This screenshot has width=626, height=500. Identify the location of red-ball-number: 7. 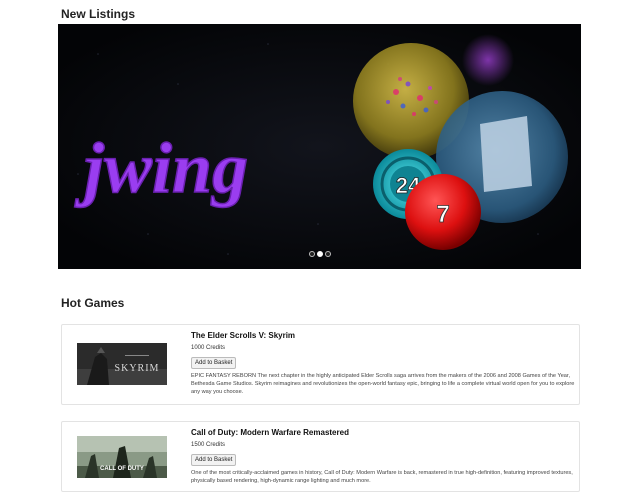
(442, 214).